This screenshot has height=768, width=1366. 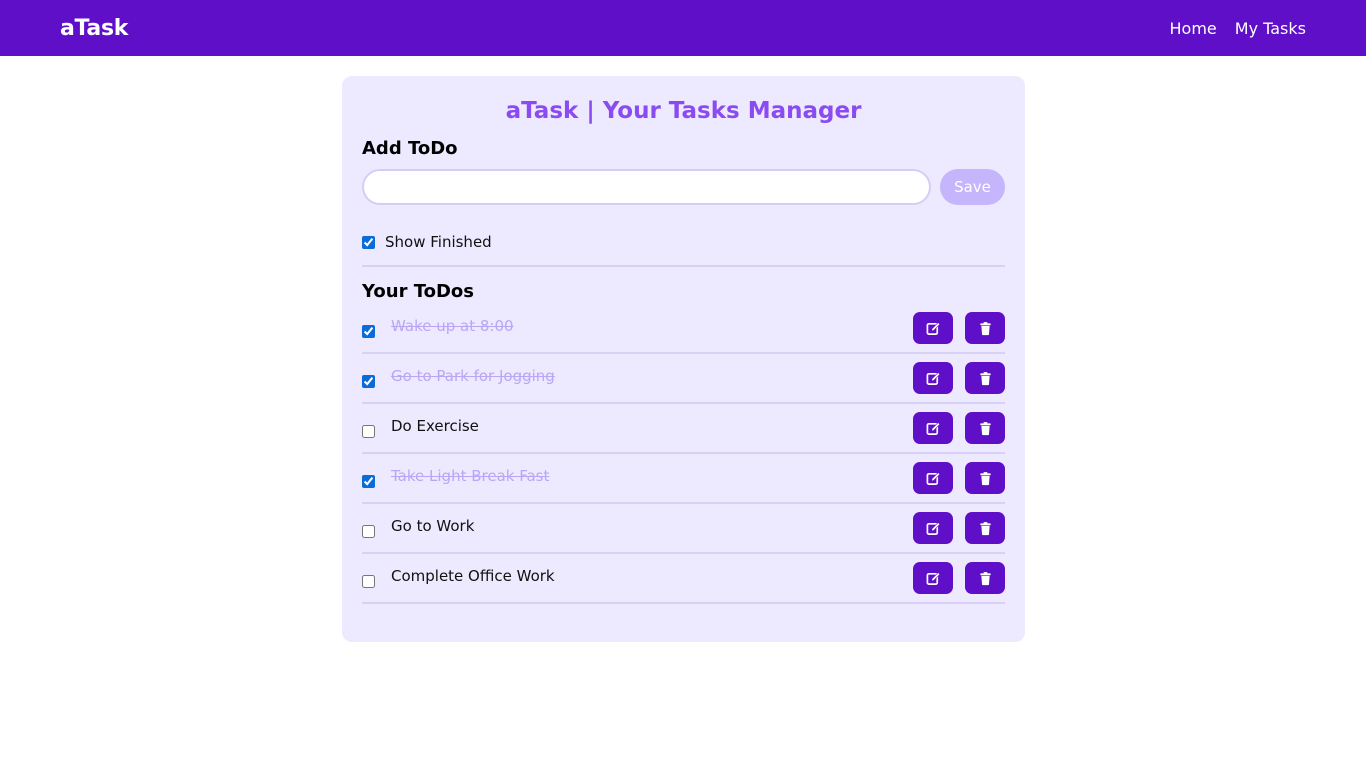 I want to click on add-todo-title: Add ToDo, so click(x=410, y=148).